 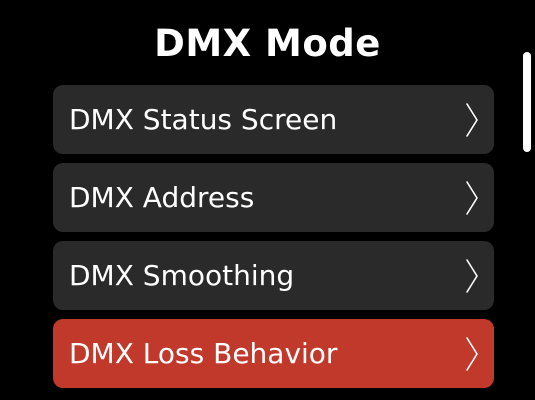 I want to click on menu-item-dmx-address: DMX Address, so click(x=273, y=197).